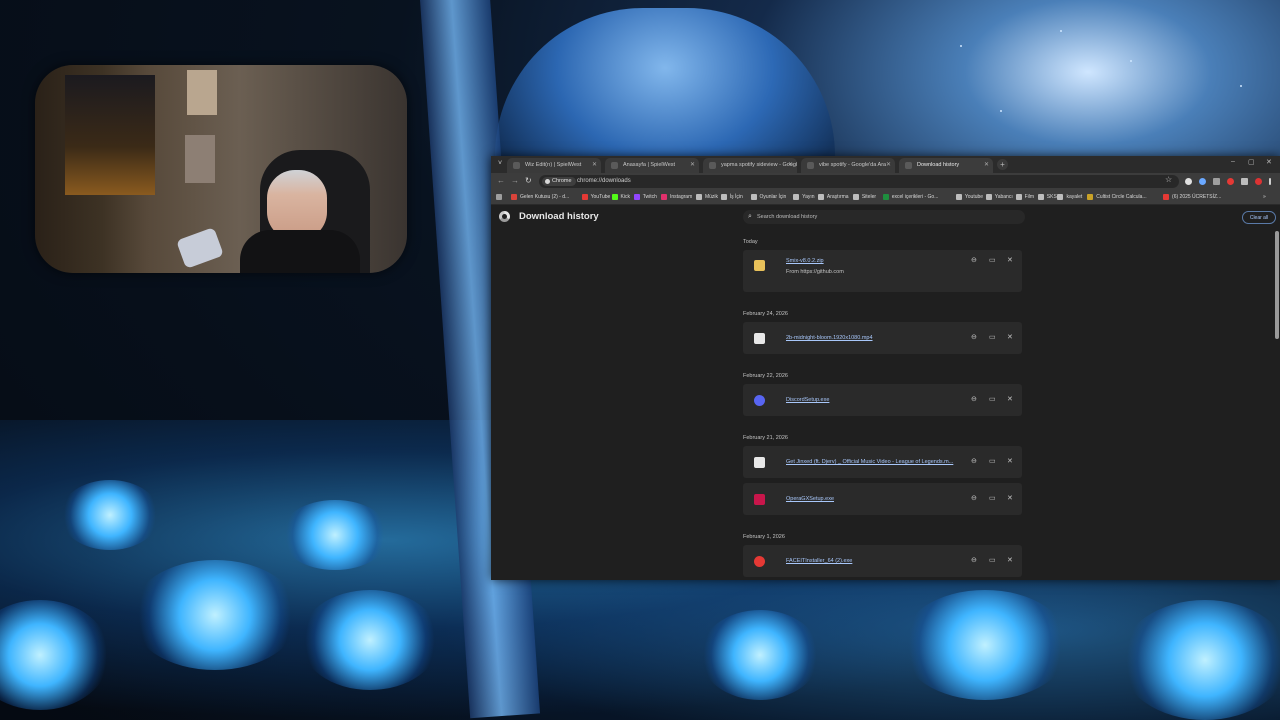 This screenshot has width=1280, height=720. What do you see at coordinates (1251, 162) in the screenshot?
I see `maximize-icon: ▢` at bounding box center [1251, 162].